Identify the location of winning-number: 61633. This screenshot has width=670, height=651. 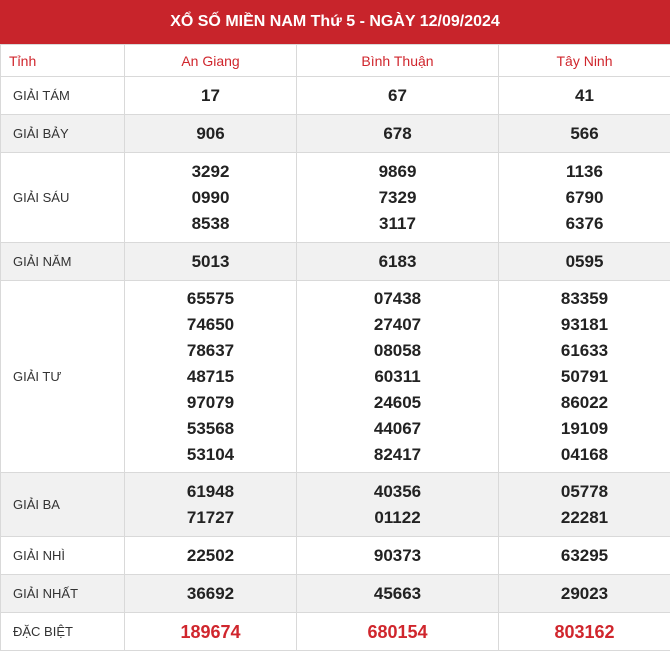
(584, 351).